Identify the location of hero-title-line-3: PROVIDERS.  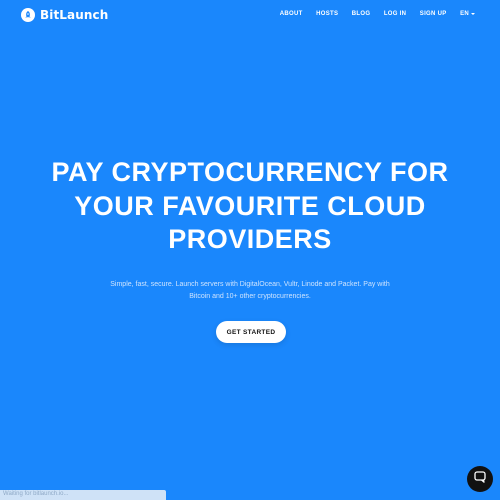
(250, 239).